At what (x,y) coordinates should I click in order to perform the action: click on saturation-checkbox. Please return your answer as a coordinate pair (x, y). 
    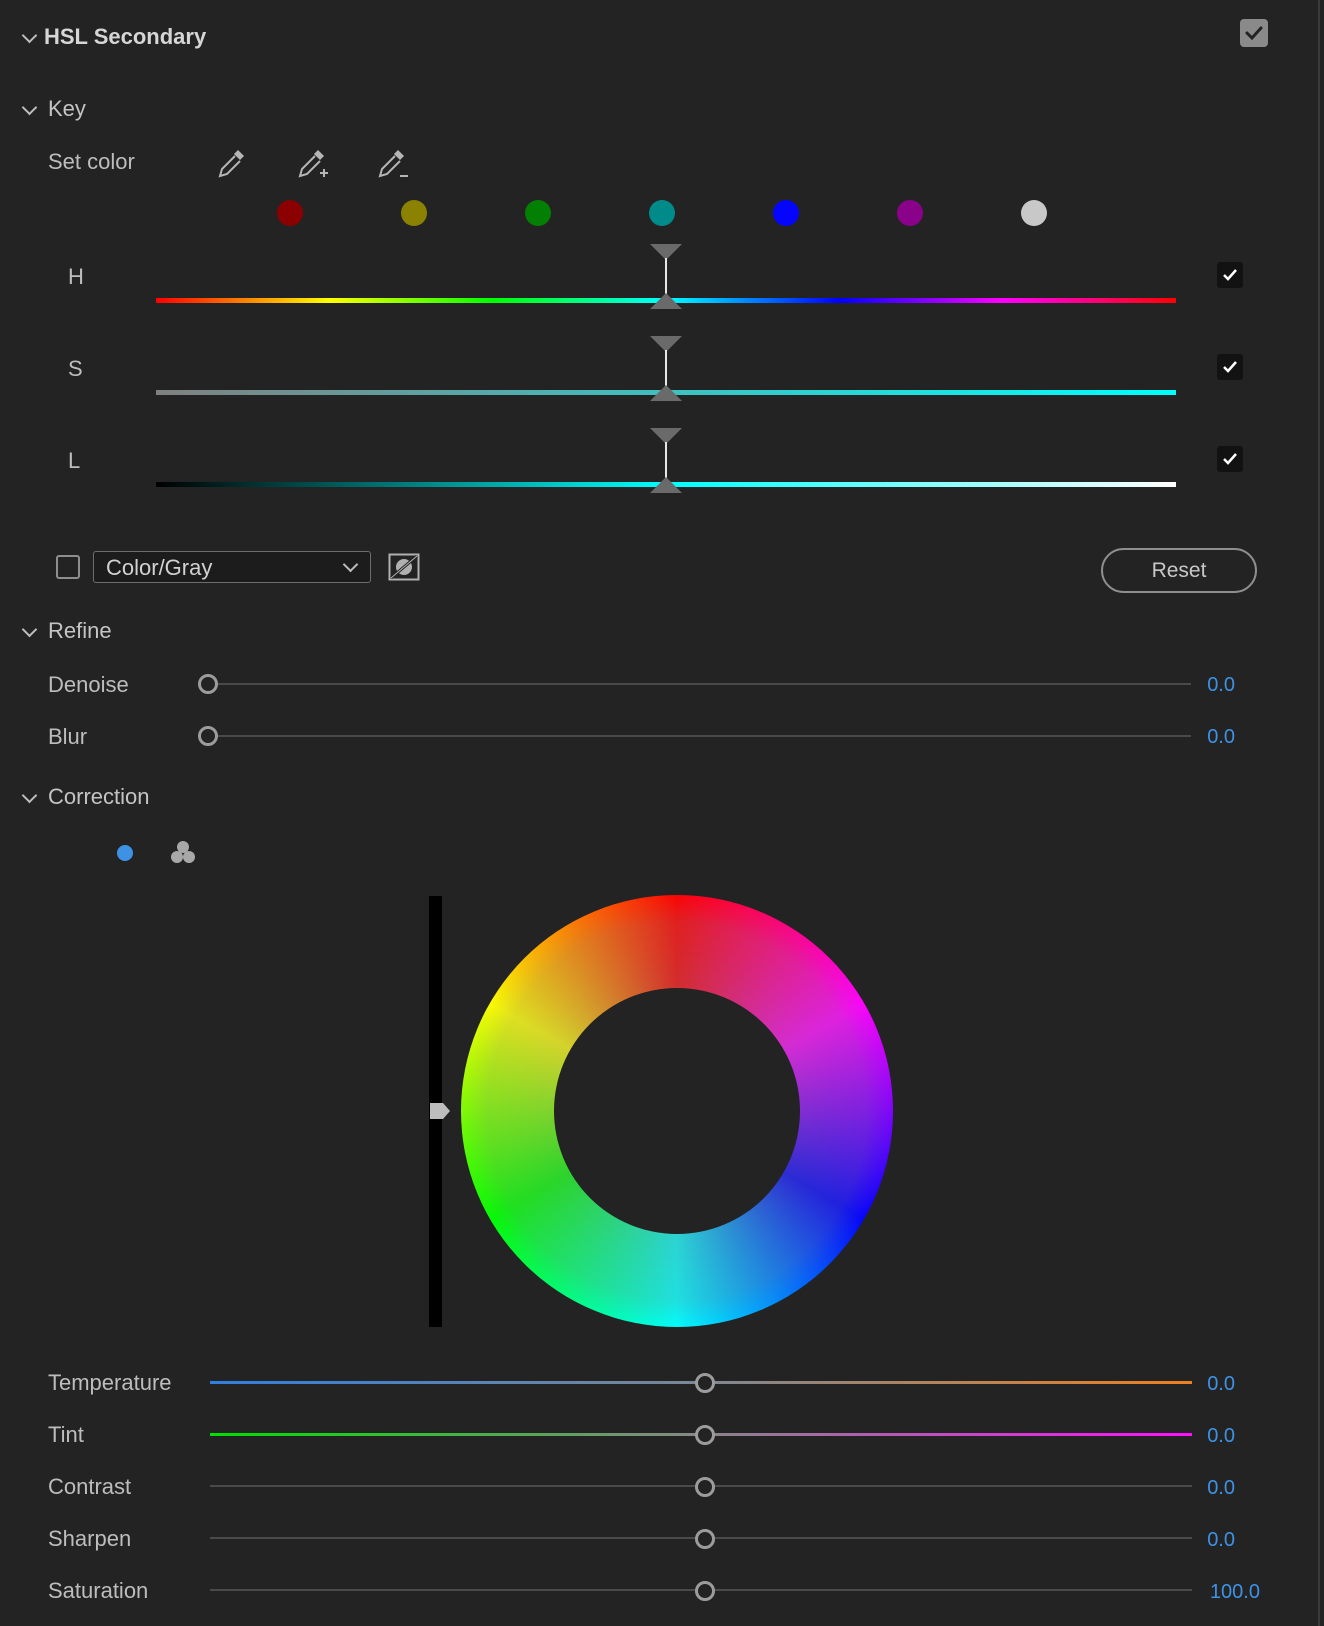
    Looking at the image, I should click on (1230, 367).